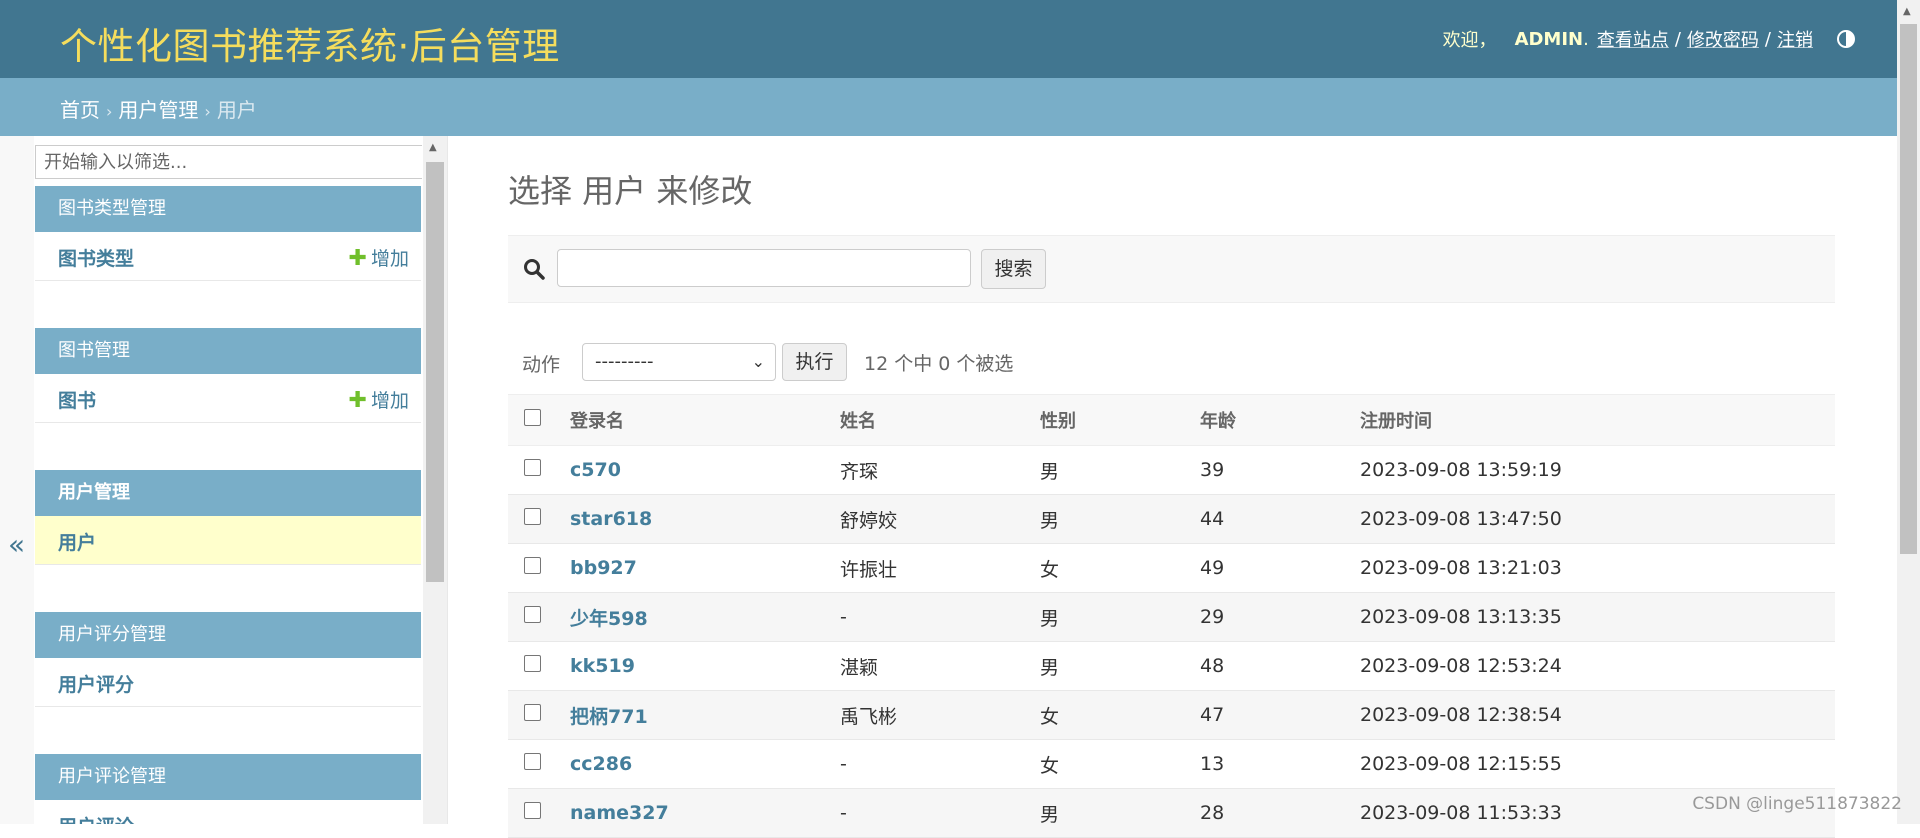 This screenshot has width=1920, height=838. Describe the element at coordinates (705, 568) in the screenshot. I see `cell-login: bb927` at that location.